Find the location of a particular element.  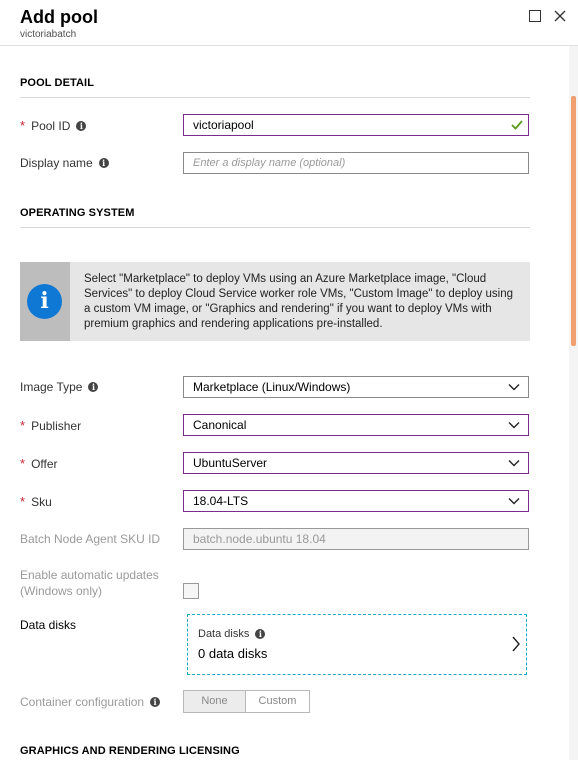

auto-updates-label-line2: (Windows only) is located at coordinates (61, 591).